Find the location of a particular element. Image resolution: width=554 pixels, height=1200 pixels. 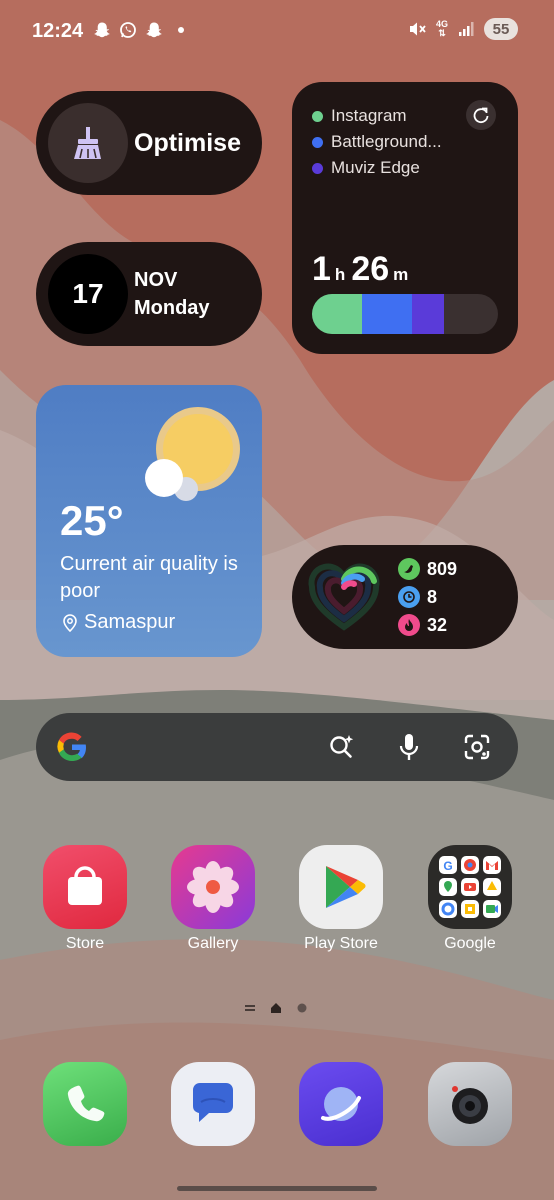

optimise-widget: Optimise is located at coordinates (149, 143).